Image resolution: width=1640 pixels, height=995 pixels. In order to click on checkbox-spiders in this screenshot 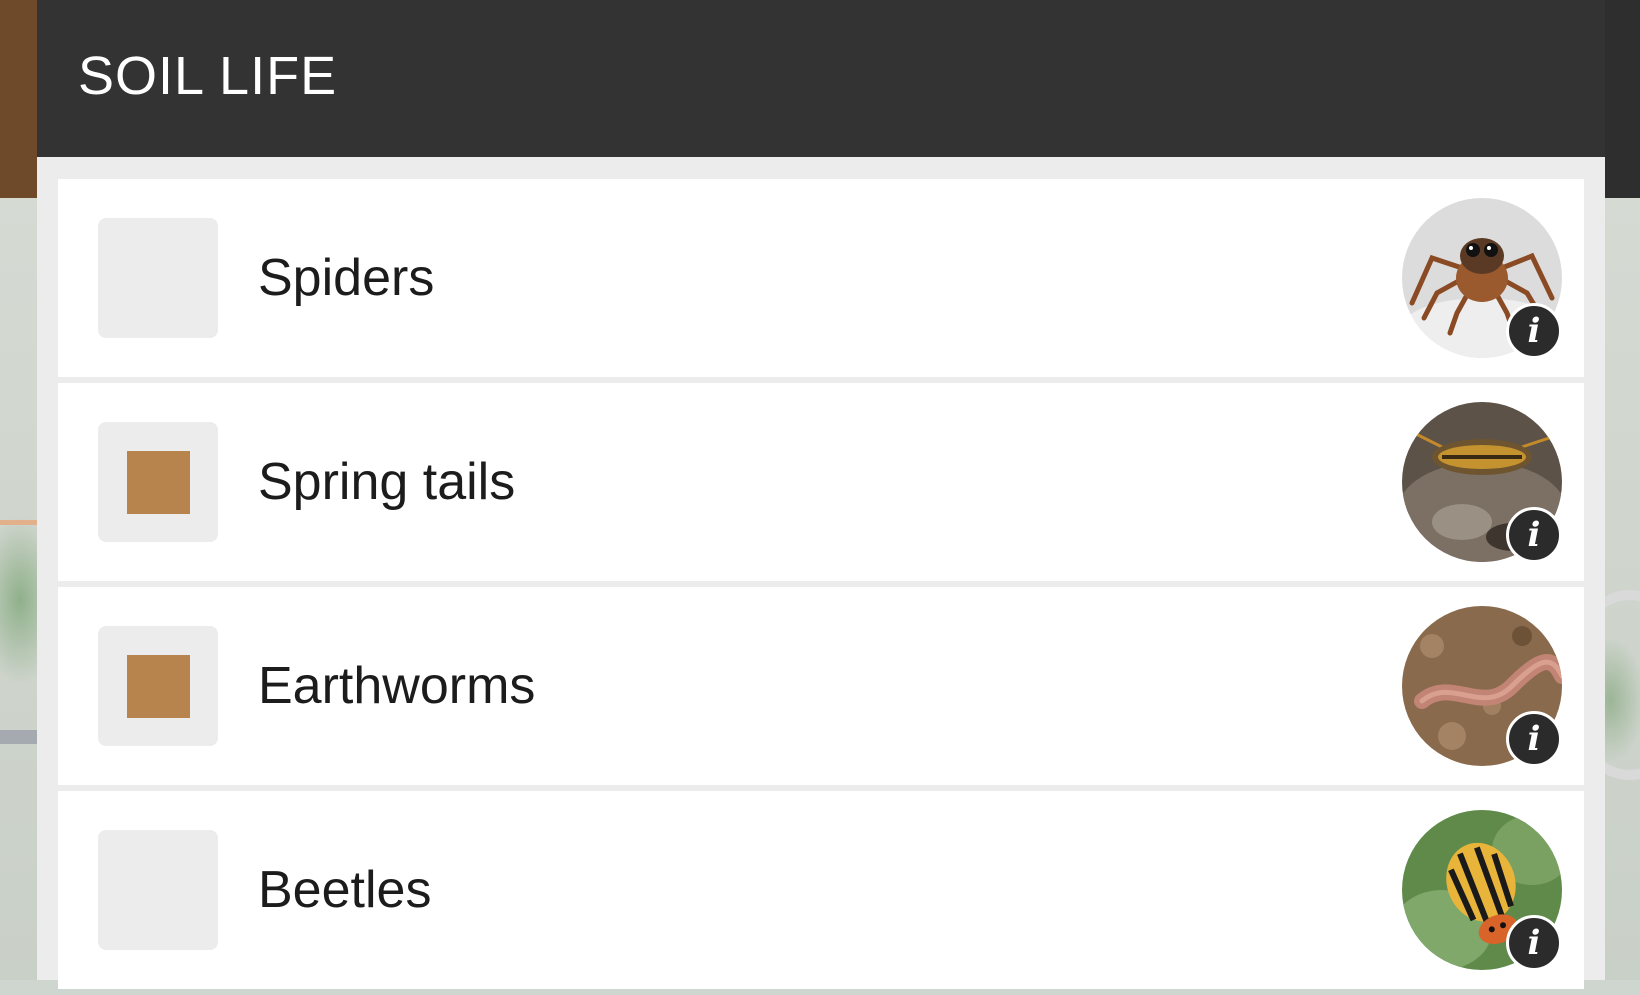, I will do `click(158, 278)`.